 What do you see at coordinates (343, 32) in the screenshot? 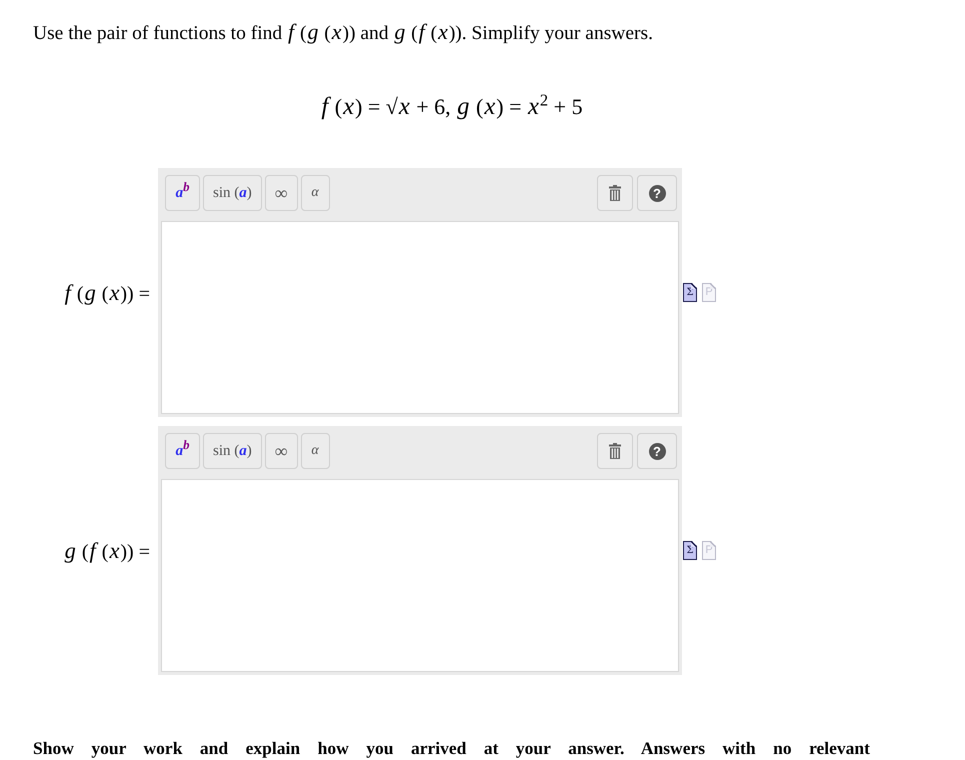
I see `question-text: Use the pair of functions to find f (g (x)) and g (f (x)). Simplify your answers.` at bounding box center [343, 32].